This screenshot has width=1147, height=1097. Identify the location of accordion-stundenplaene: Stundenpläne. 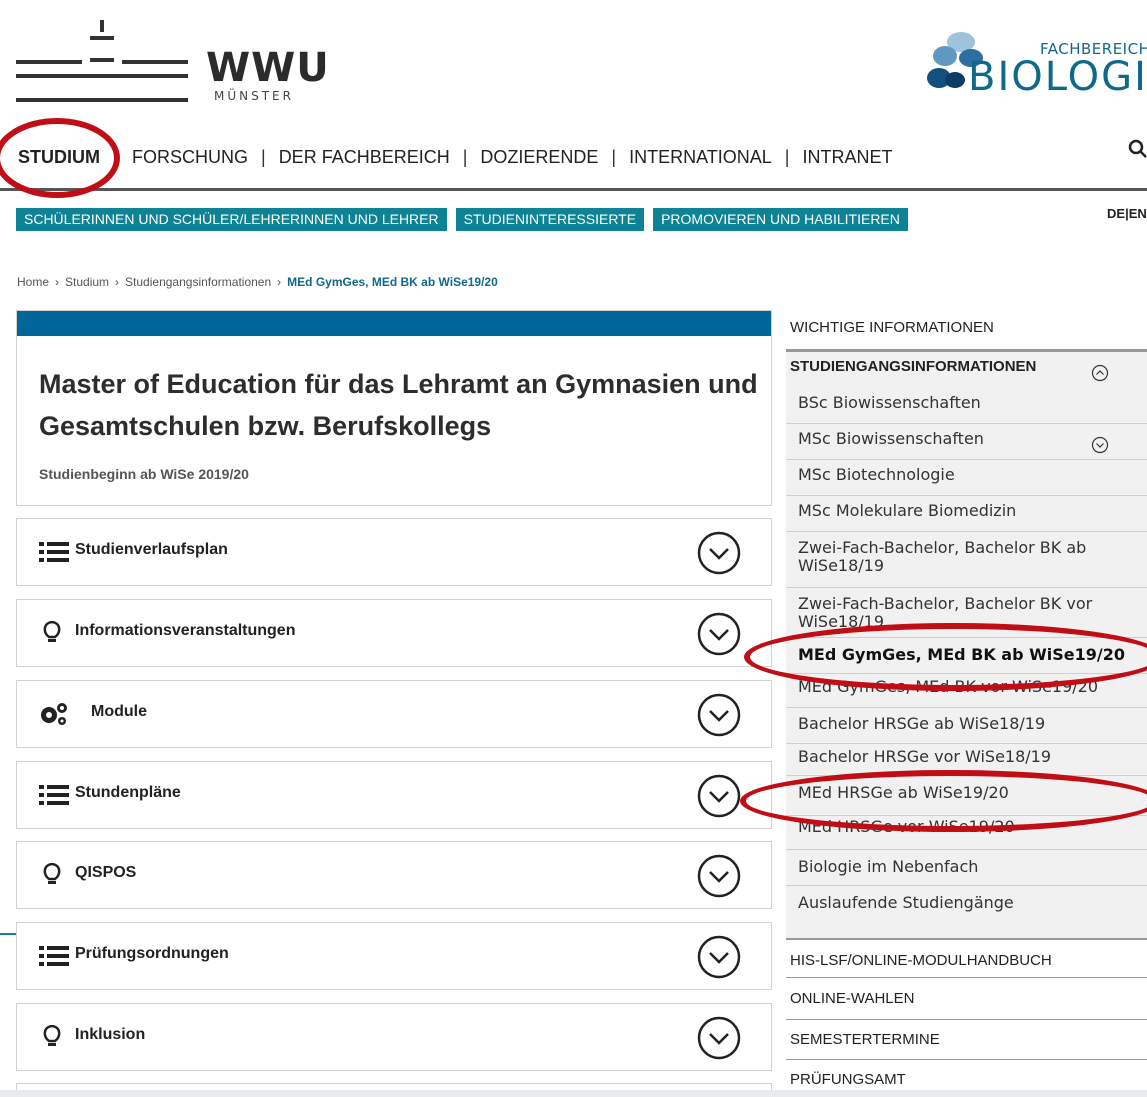
(394, 795).